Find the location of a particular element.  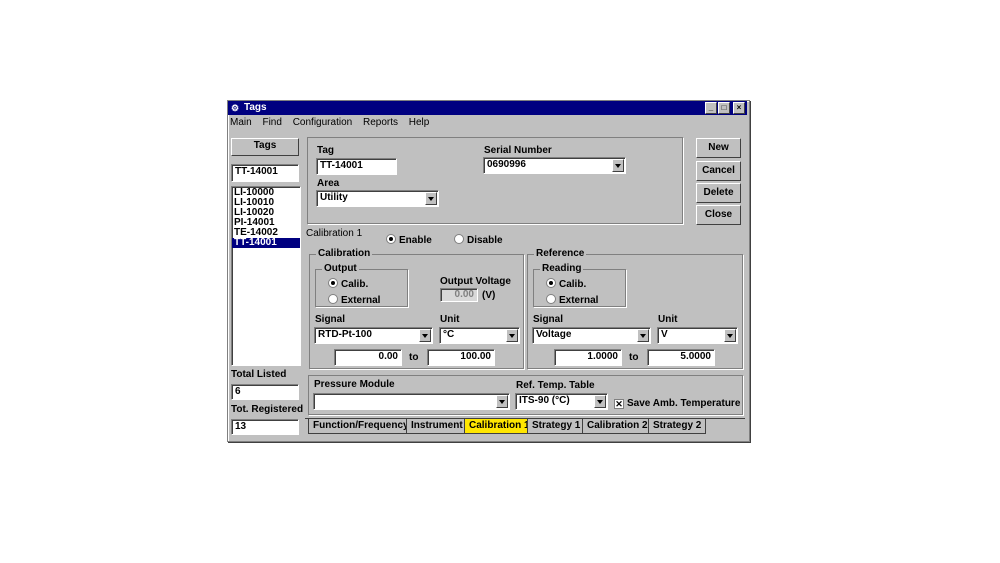

range-to-label: to is located at coordinates (414, 357).